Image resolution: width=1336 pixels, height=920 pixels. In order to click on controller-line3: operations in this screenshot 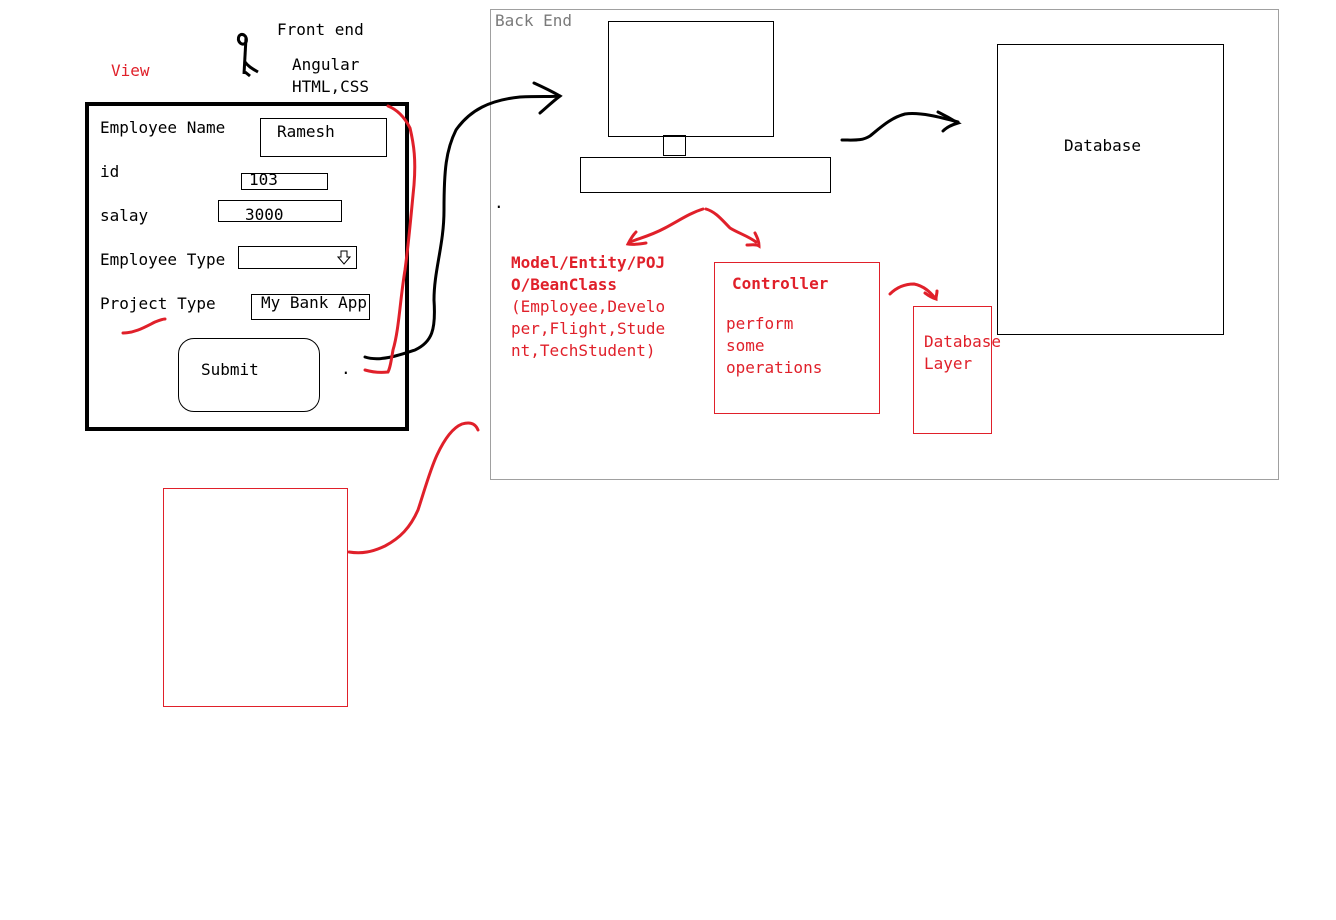, I will do `click(774, 367)`.